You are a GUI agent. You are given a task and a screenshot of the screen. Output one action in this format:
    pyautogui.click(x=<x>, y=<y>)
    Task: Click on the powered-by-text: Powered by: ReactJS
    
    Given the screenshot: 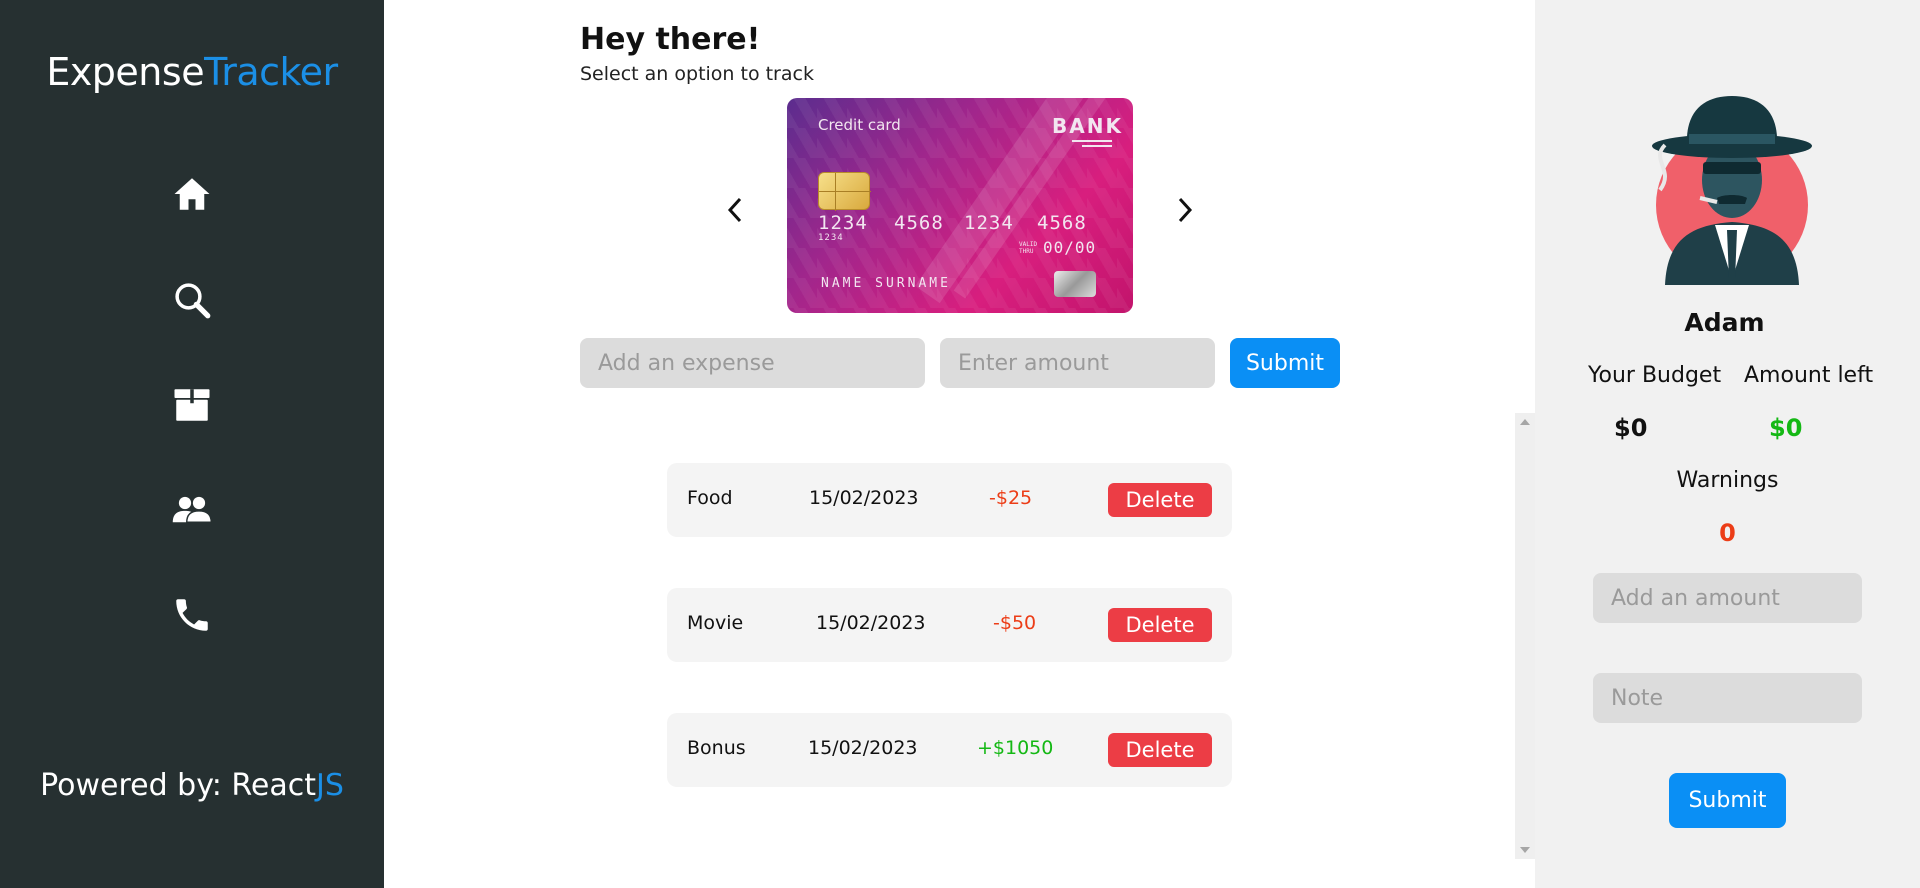 What is the action you would take?
    pyautogui.click(x=192, y=785)
    